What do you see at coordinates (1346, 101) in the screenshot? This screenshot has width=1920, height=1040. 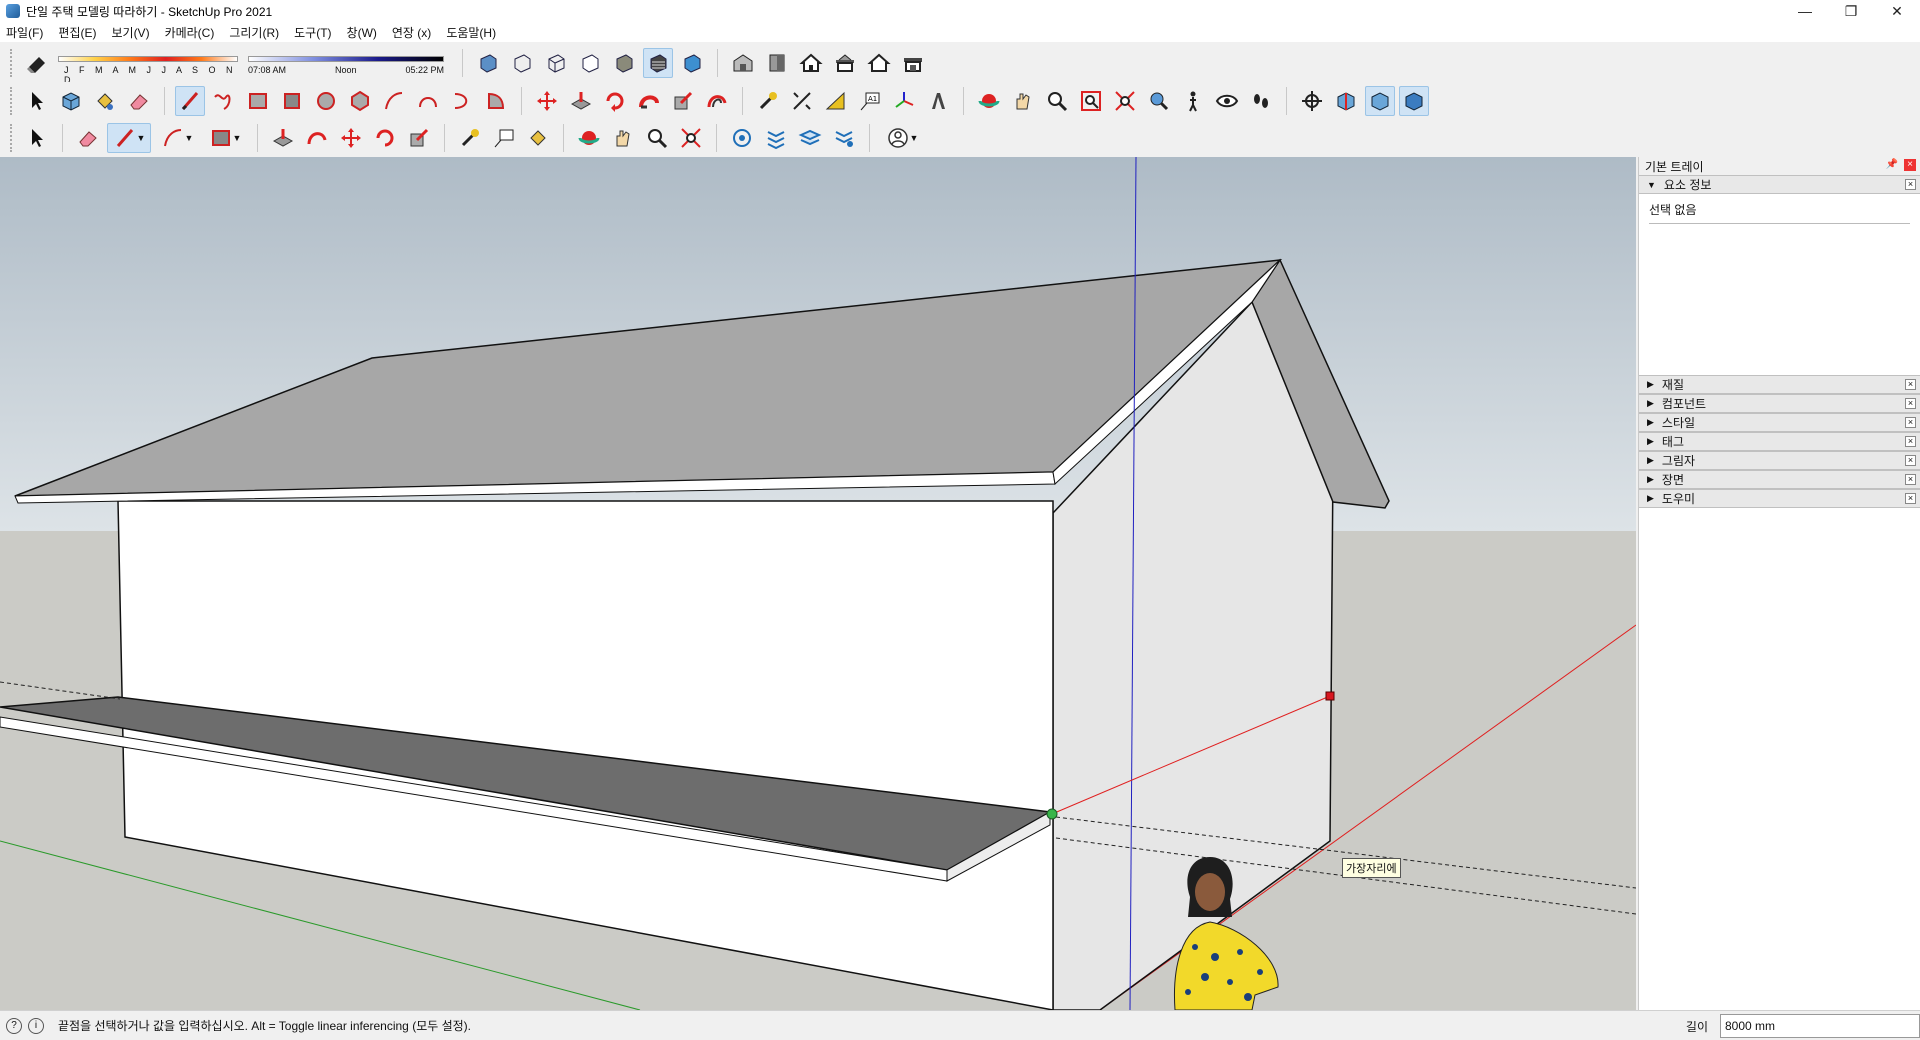 I see `display-section-planes-icon` at bounding box center [1346, 101].